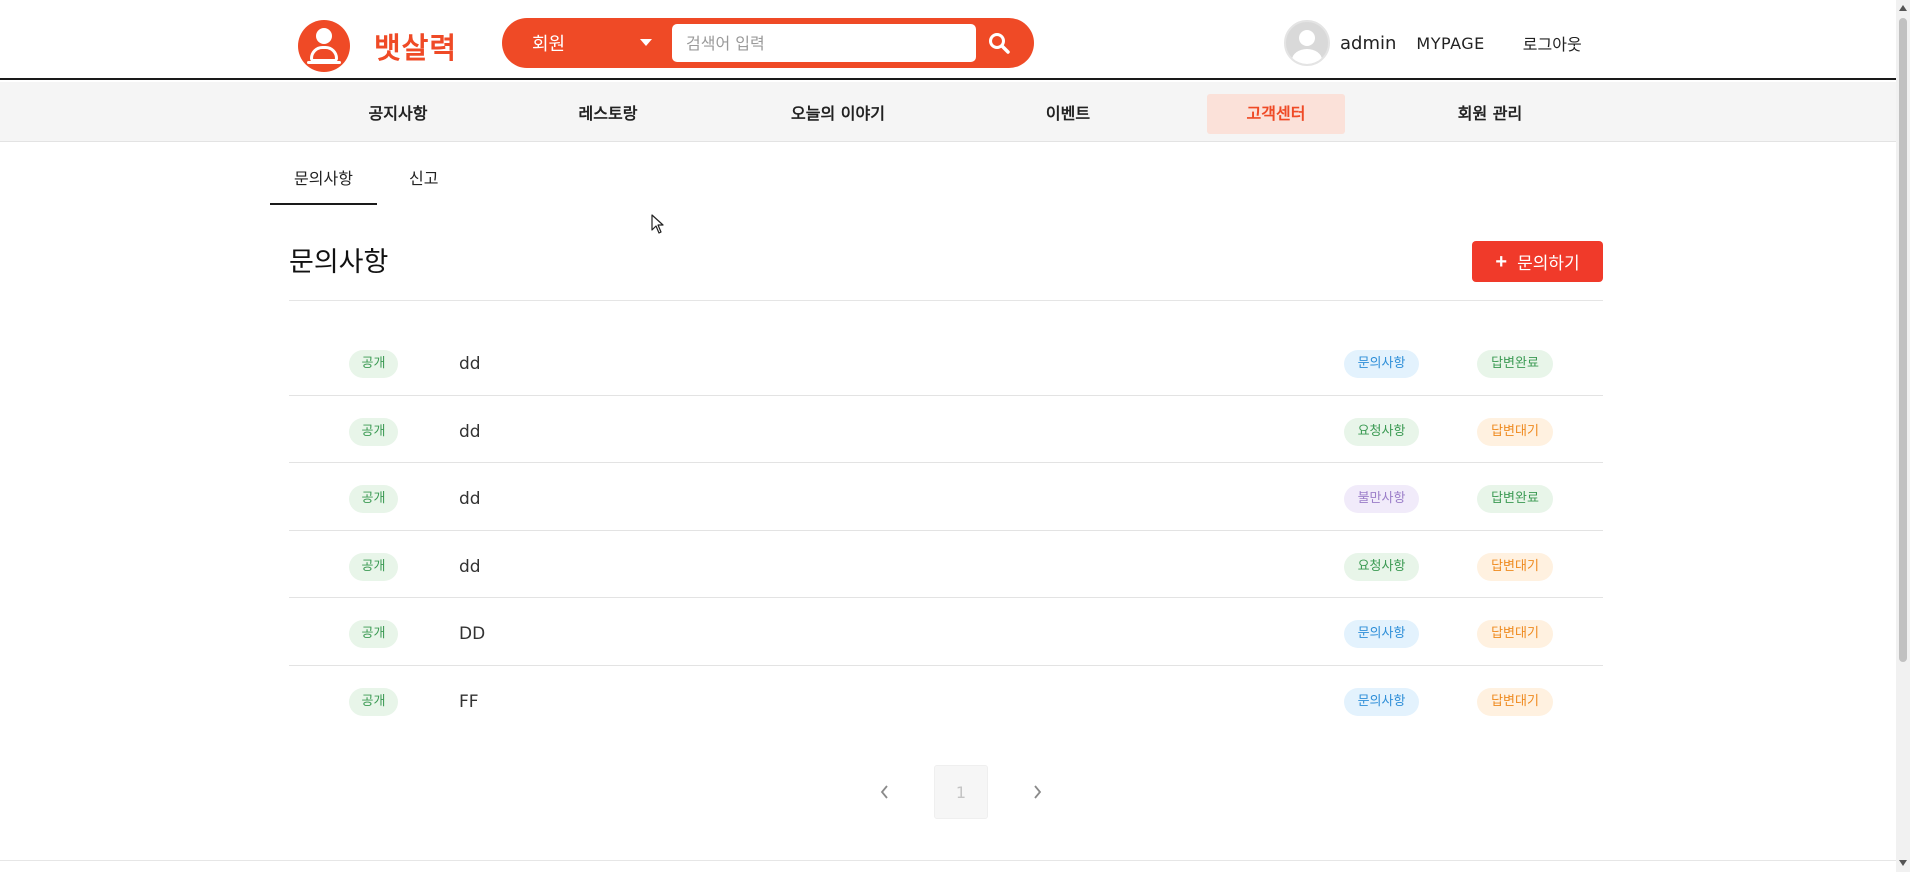 The height and width of the screenshot is (872, 1910). What do you see at coordinates (1552, 43) in the screenshot?
I see `logout-link: 로그아웃` at bounding box center [1552, 43].